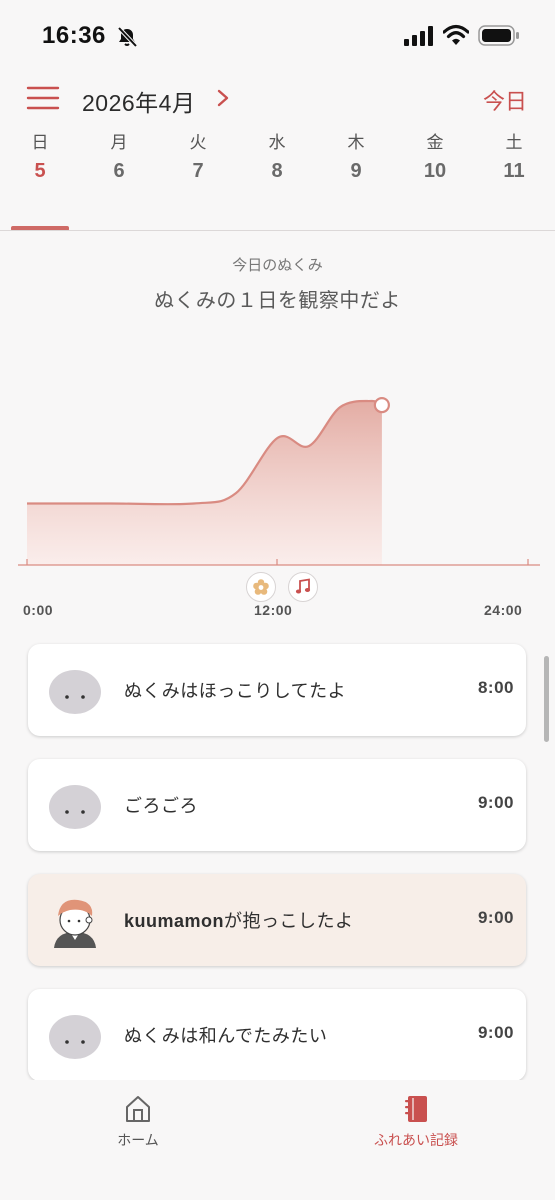 The image size is (555, 1200). Describe the element at coordinates (456, 34) in the screenshot. I see `wifi-icon` at that location.